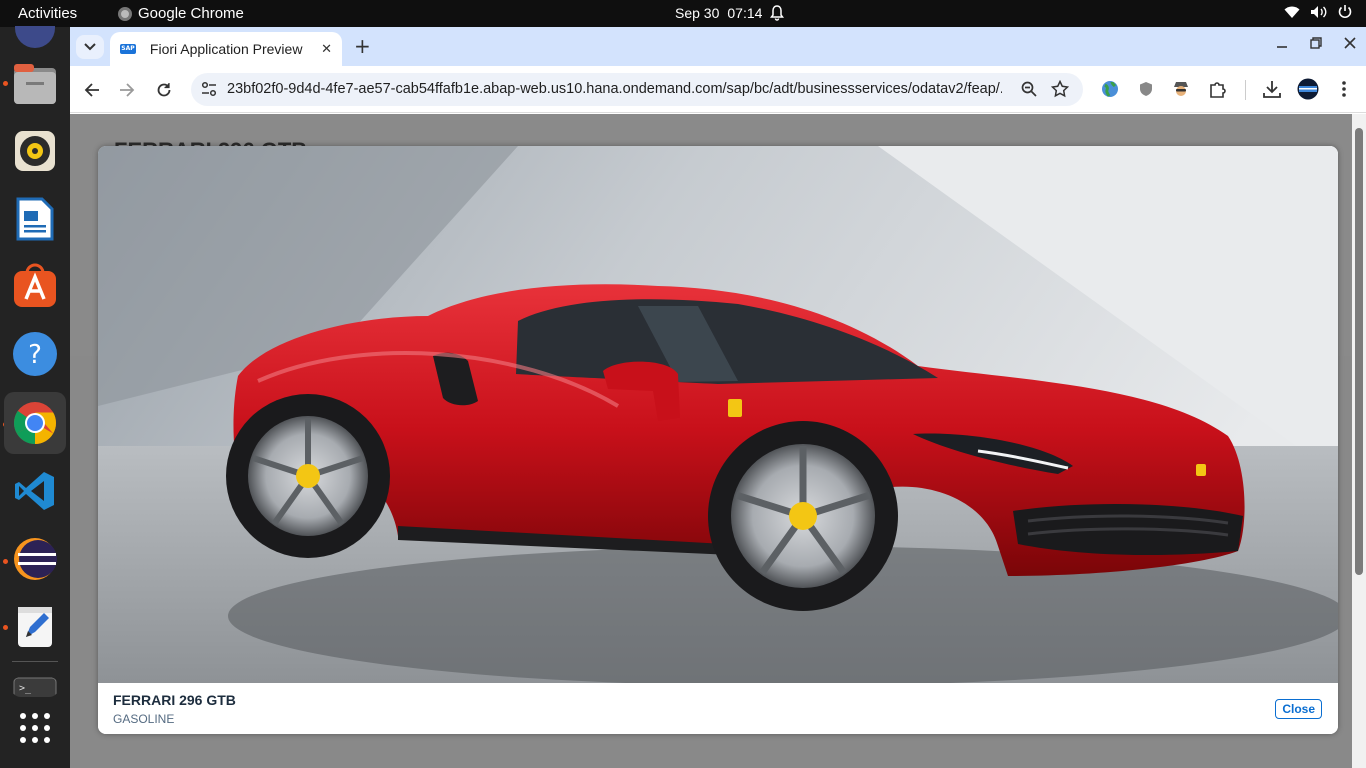  I want to click on forward-button, so click(127, 90).